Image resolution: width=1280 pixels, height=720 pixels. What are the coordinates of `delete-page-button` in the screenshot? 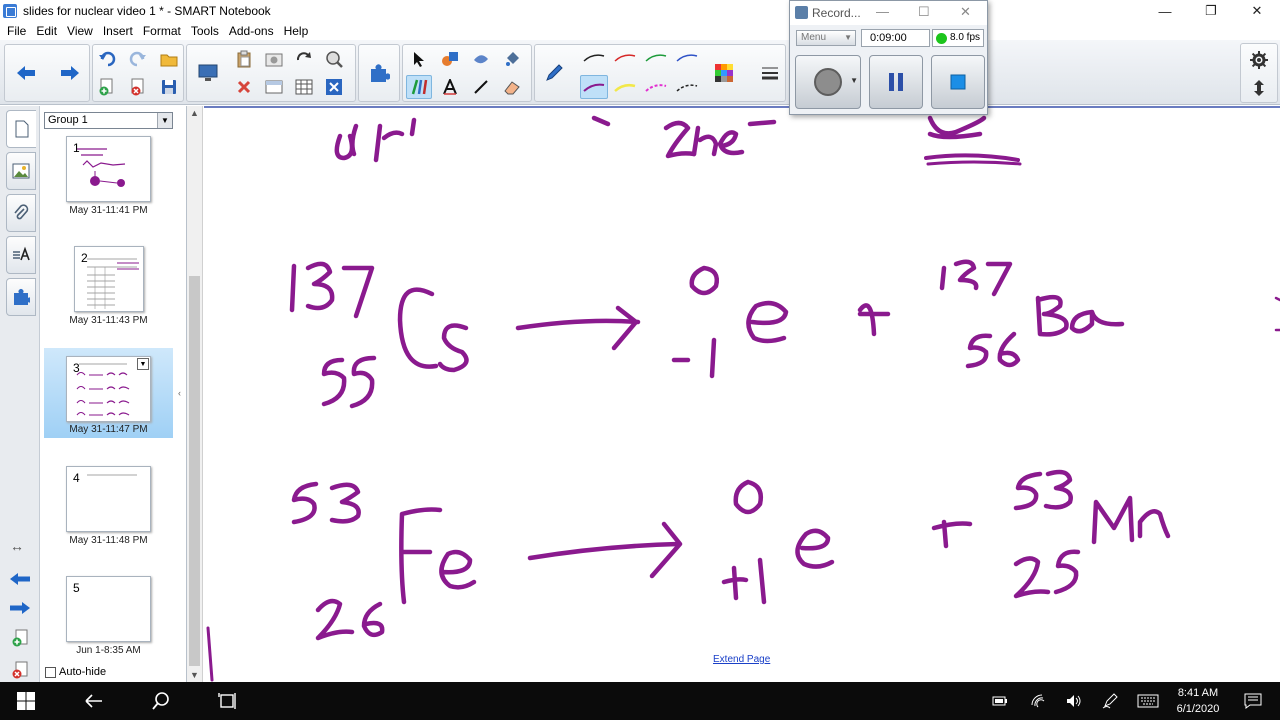 It's located at (138, 87).